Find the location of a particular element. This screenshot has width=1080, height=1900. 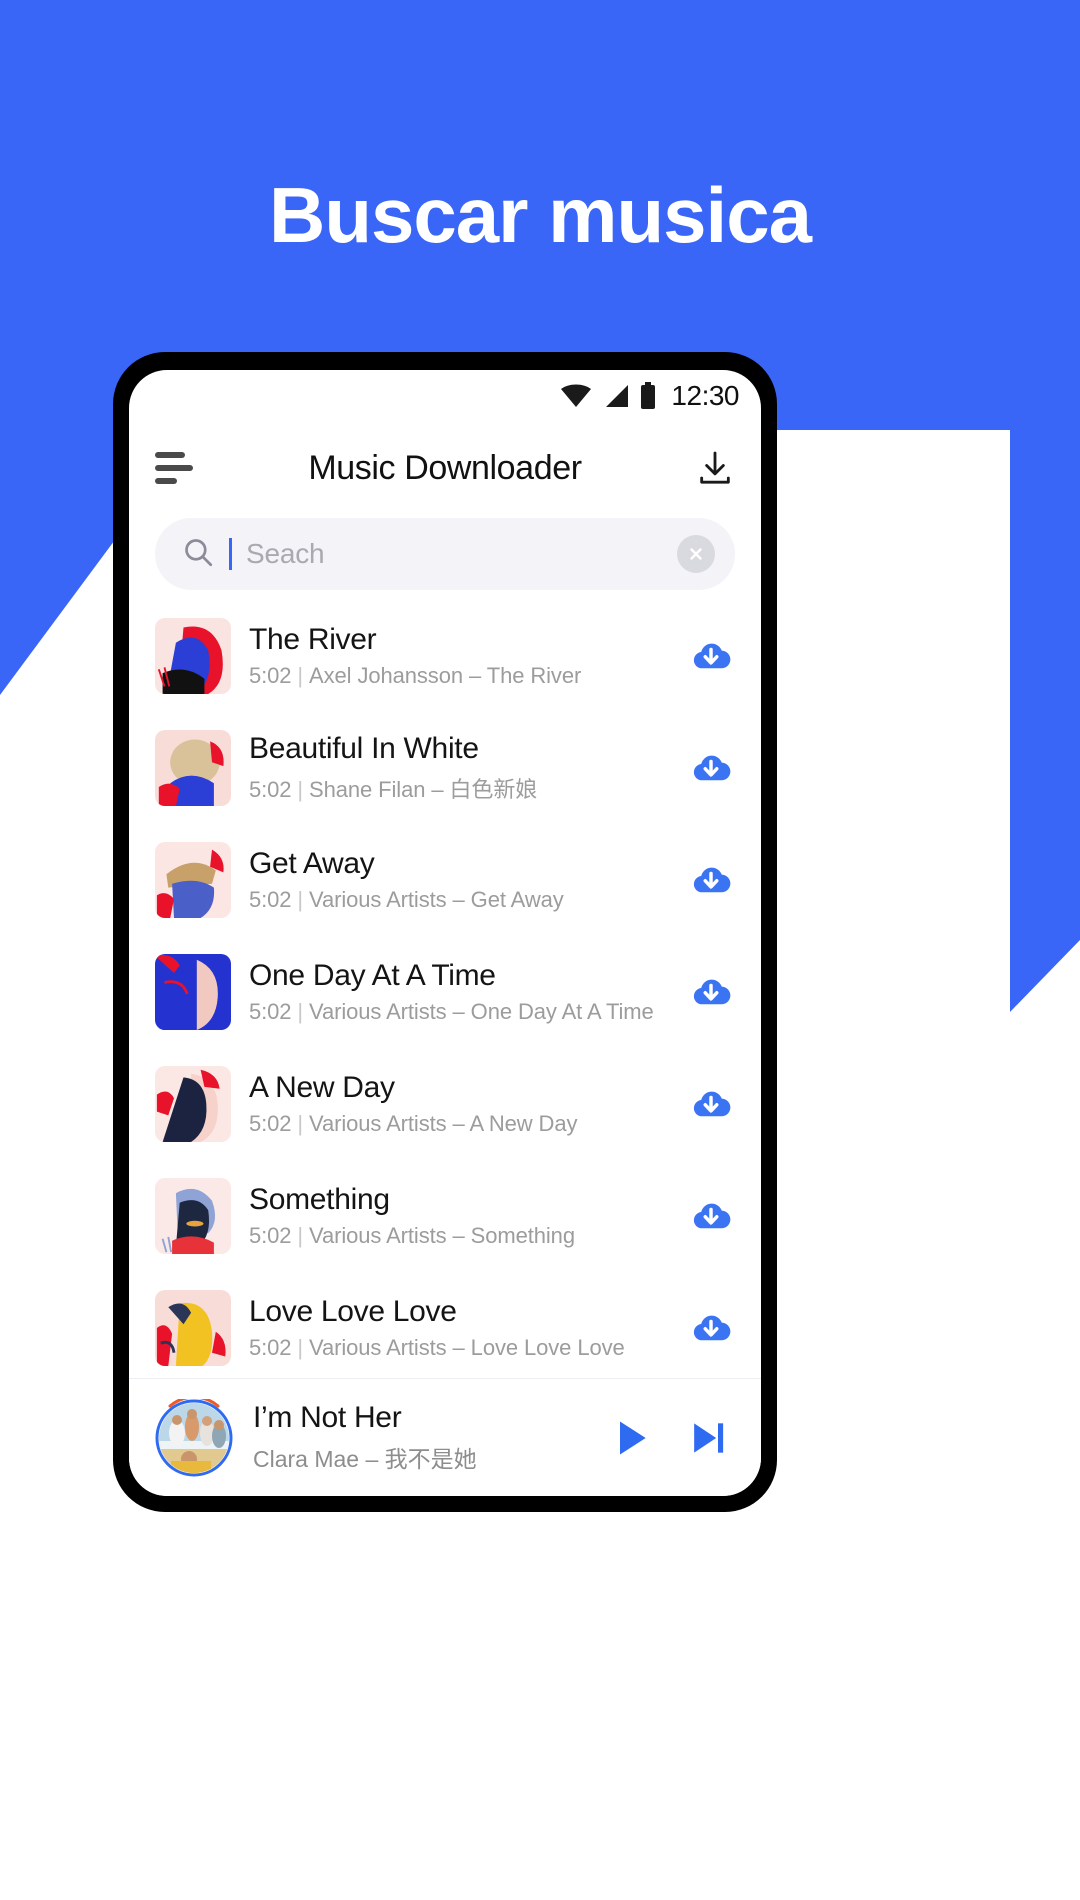

song-row: Get Away 5:02 | Various Artists – Get Away is located at coordinates (445, 880).